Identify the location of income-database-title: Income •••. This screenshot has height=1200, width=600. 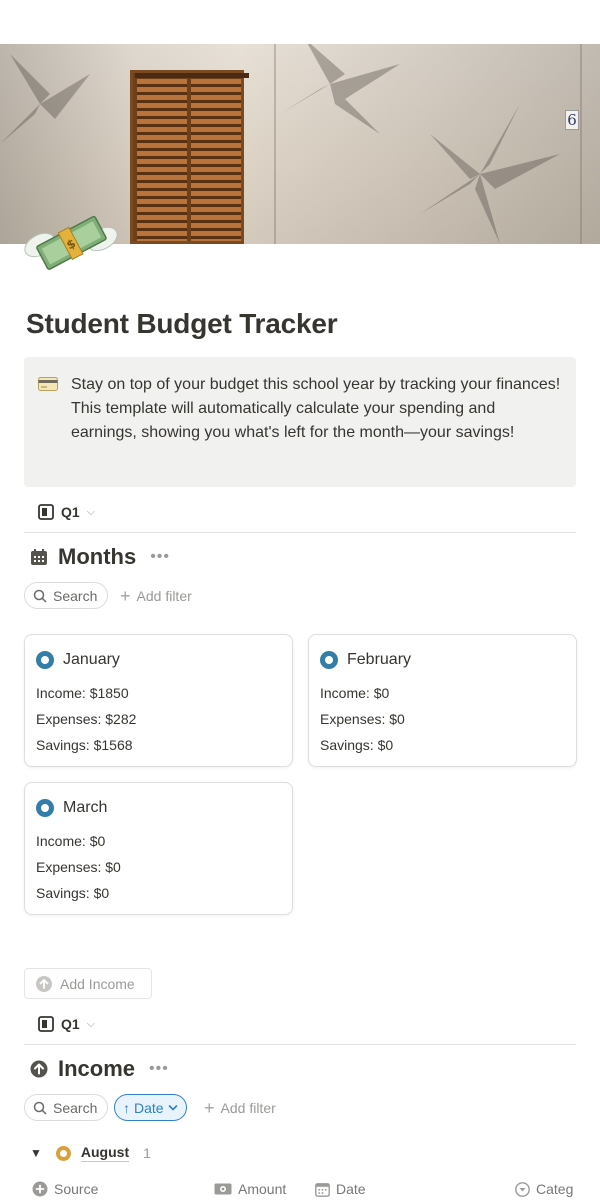
(99, 1069).